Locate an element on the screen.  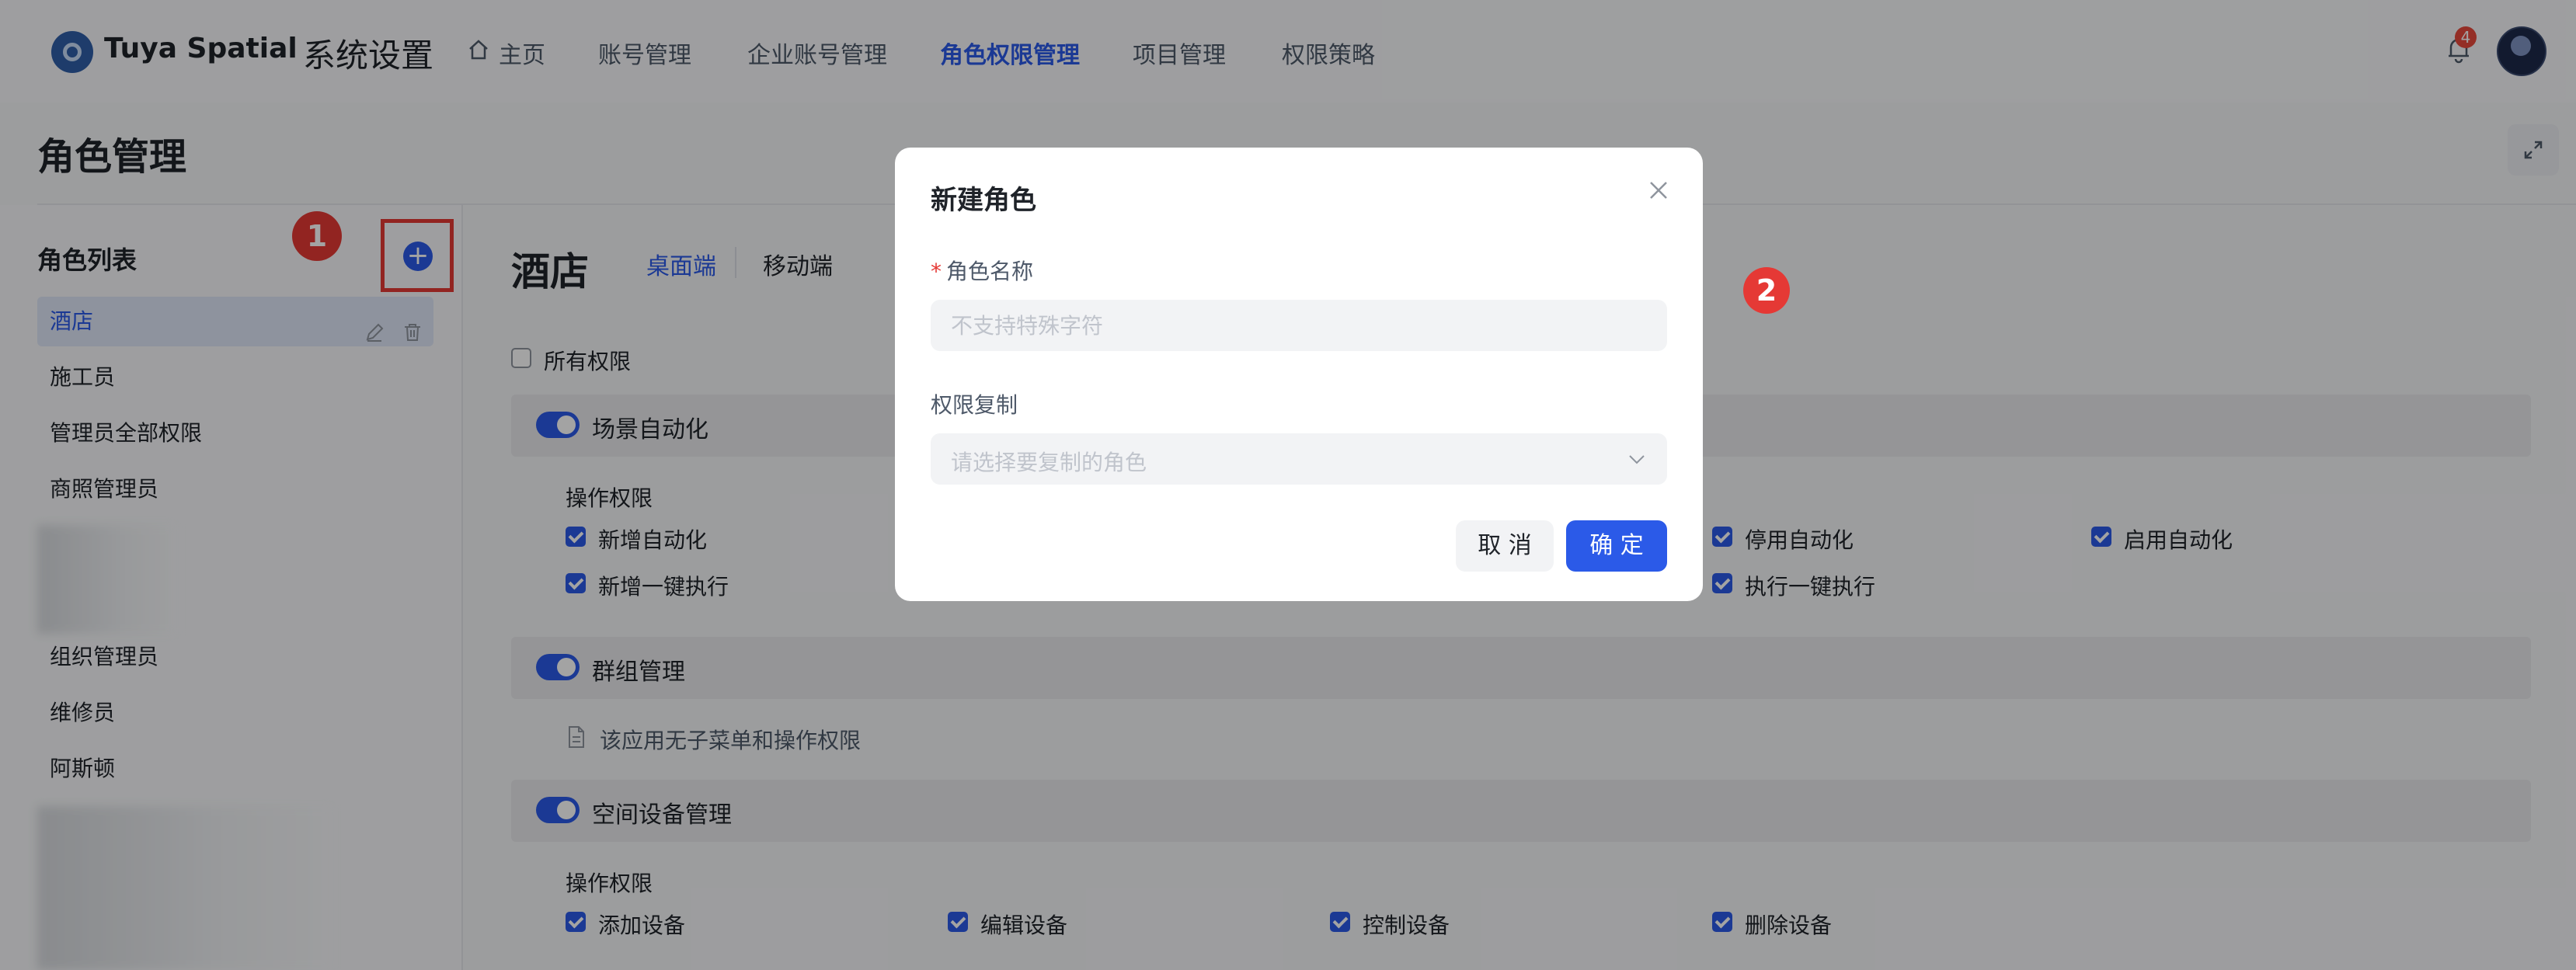
dialog-title: 新建角色 is located at coordinates (983, 200).